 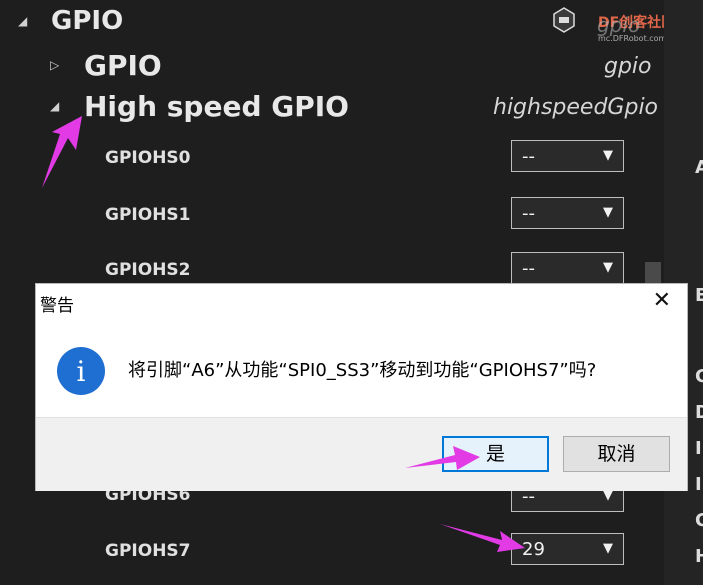 I want to click on dialog-title: 警告, so click(x=57, y=306).